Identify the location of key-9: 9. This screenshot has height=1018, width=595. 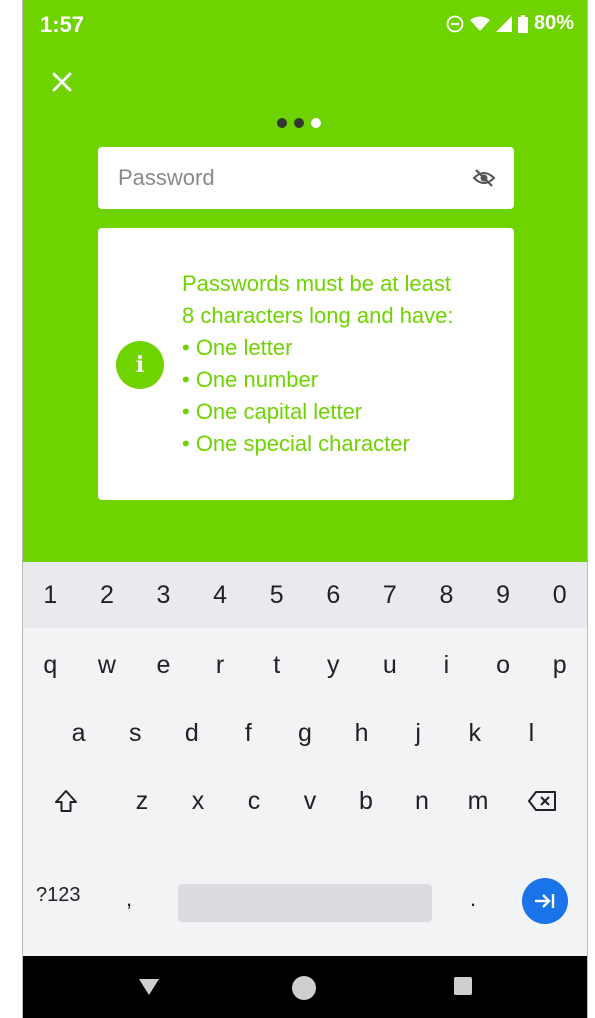
(503, 595).